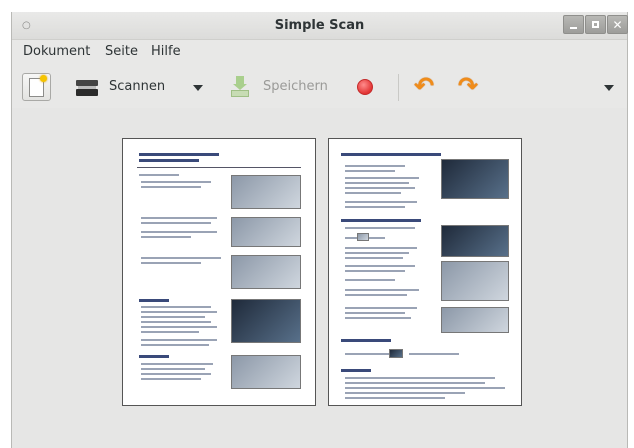 The width and height of the screenshot is (634, 448). Describe the element at coordinates (319, 52) in the screenshot. I see `menu-bar: Dokument Seite Hilfe` at that location.